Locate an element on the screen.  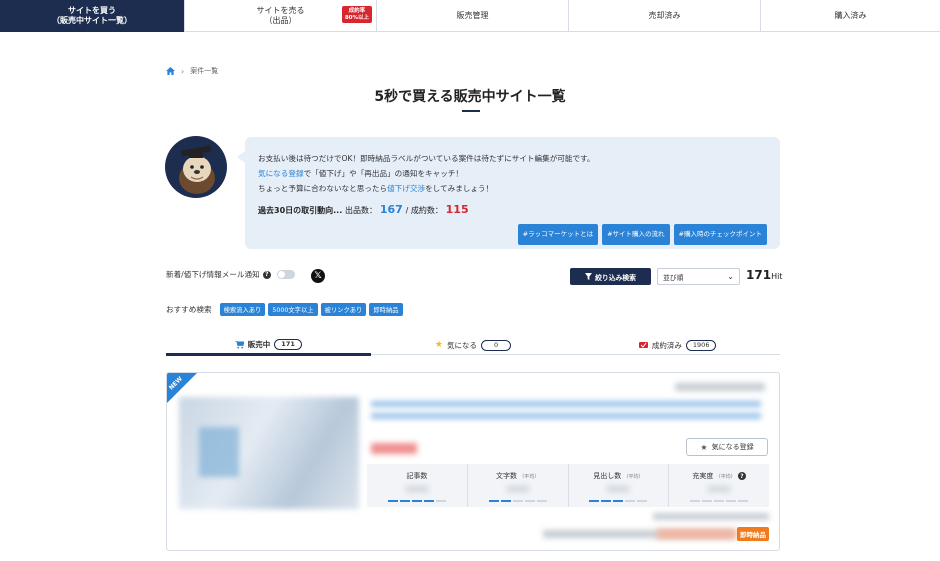
email-notify-setting: 新着/値下げ情報メール通知 ? is located at coordinates (230, 274).